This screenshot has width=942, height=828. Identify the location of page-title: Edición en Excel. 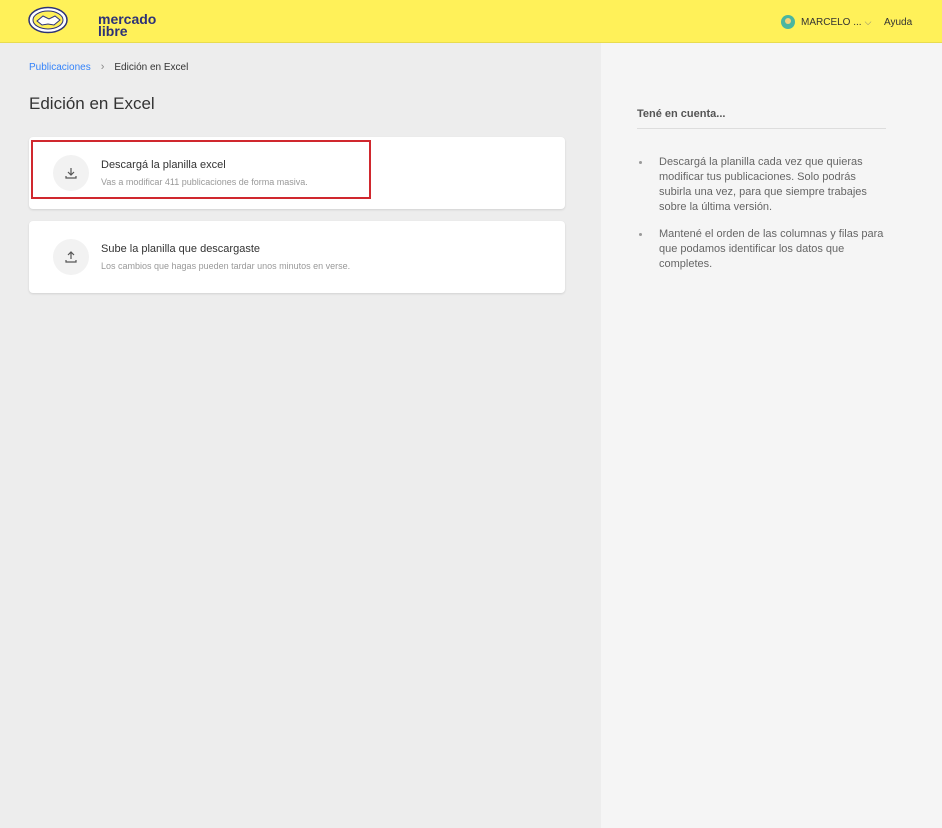
(92, 103).